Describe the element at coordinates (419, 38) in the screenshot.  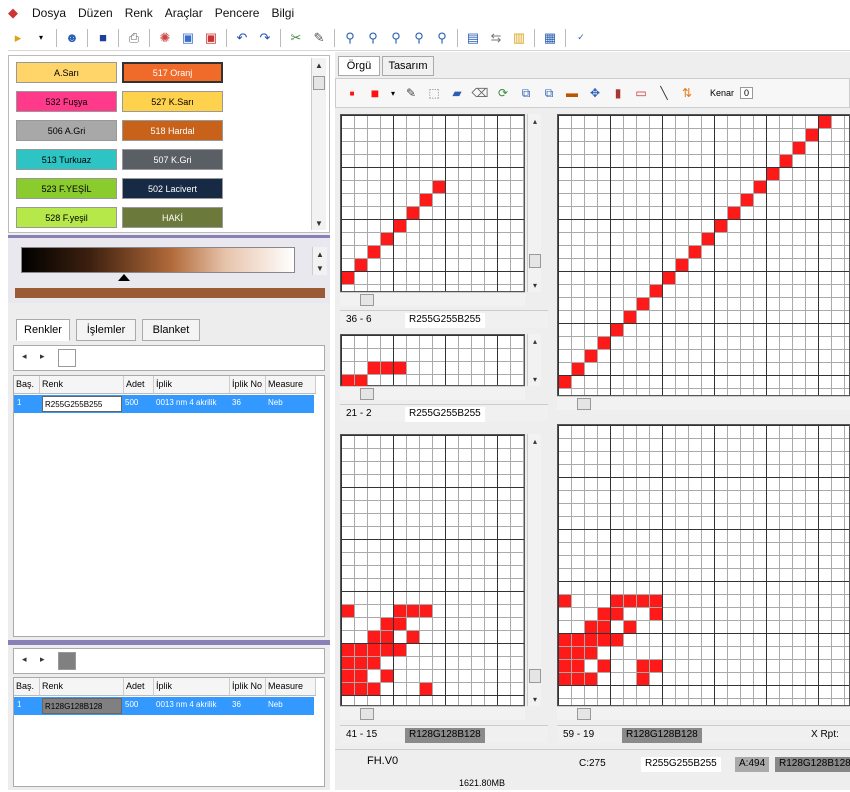
I see `zoom-fit-icon: ⚲` at that location.